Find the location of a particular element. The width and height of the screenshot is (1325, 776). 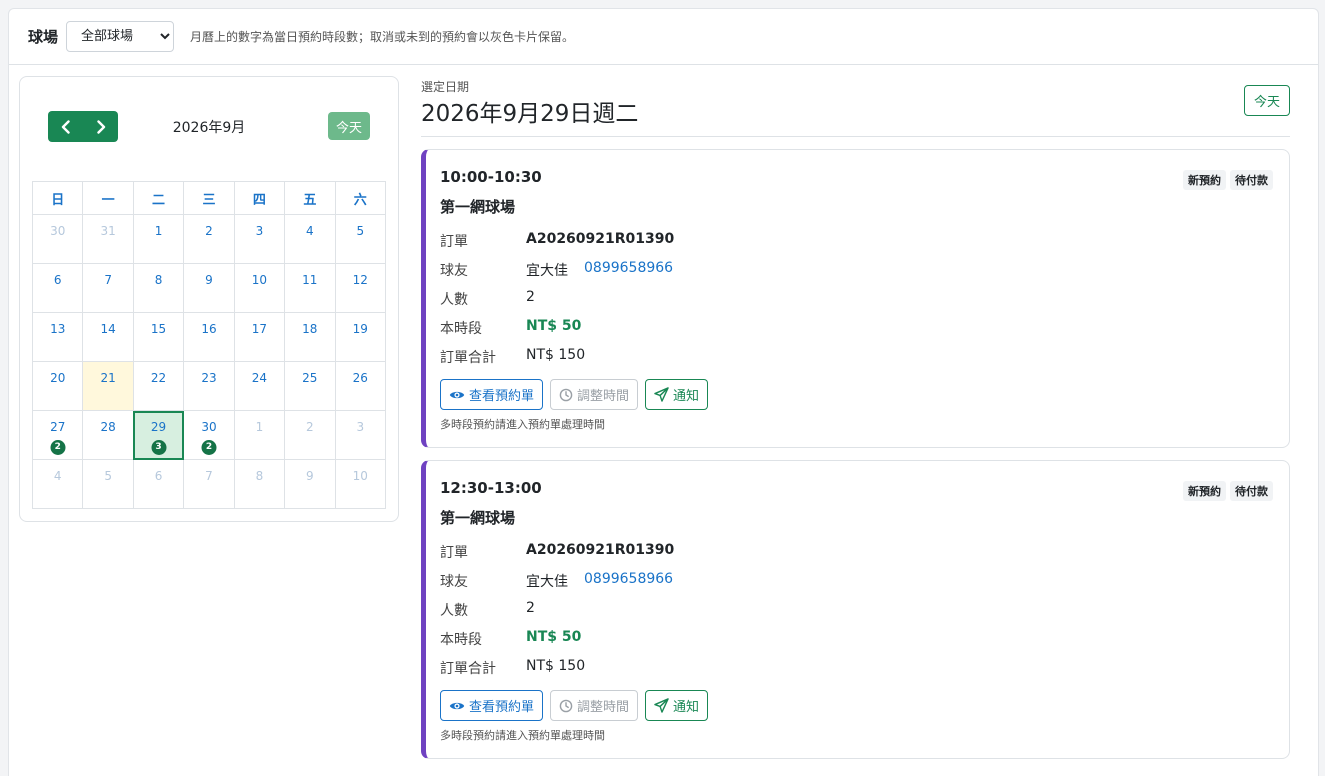

calendar-day: 14 is located at coordinates (108, 337).